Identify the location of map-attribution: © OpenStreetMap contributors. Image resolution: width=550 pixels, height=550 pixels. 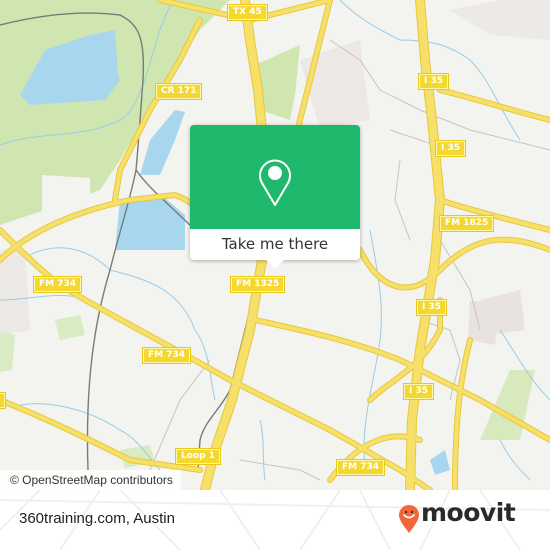
(90, 480).